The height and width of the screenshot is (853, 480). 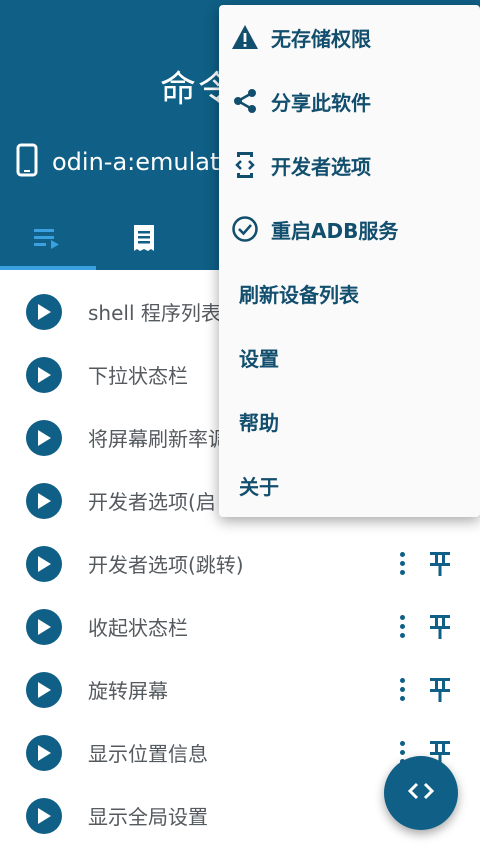 I want to click on menu-item-help: 帮助, so click(x=349, y=421).